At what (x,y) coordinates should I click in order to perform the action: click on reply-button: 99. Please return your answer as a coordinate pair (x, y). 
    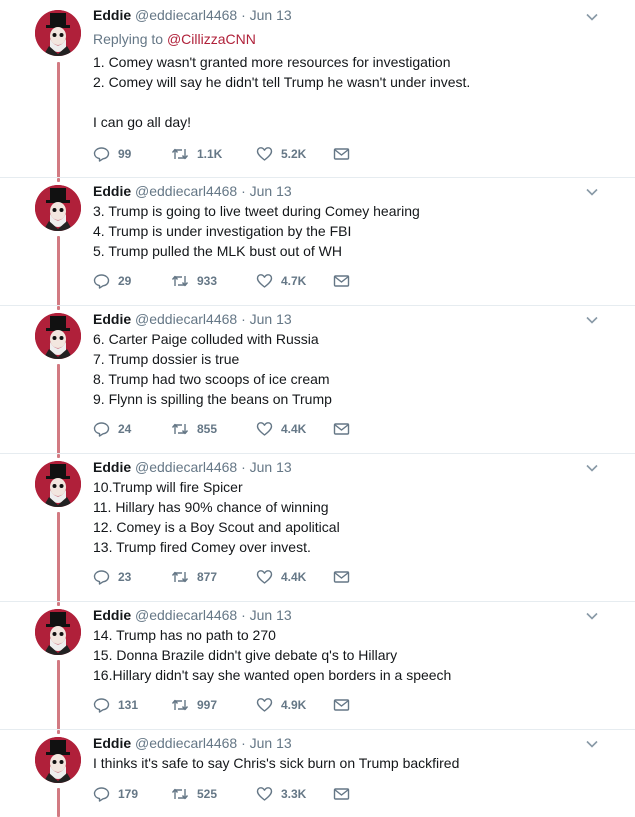
    Looking at the image, I should click on (112, 154).